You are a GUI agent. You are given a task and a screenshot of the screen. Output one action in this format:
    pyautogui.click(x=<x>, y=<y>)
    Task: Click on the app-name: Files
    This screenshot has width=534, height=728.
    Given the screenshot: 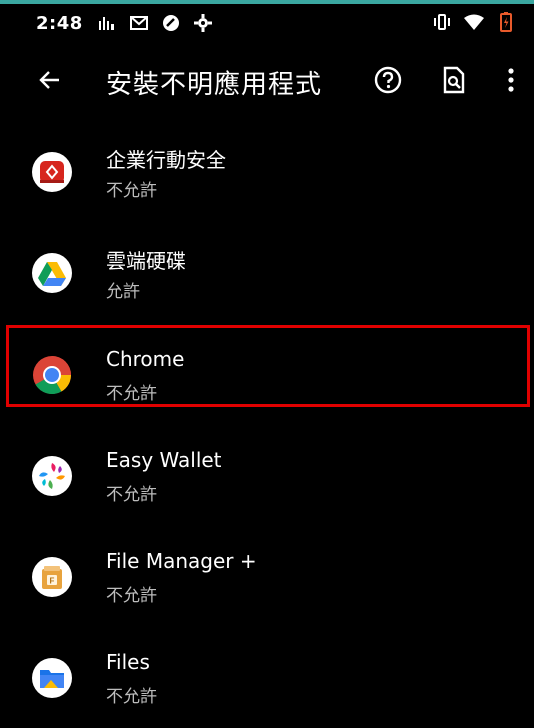 What is the action you would take?
    pyautogui.click(x=128, y=662)
    